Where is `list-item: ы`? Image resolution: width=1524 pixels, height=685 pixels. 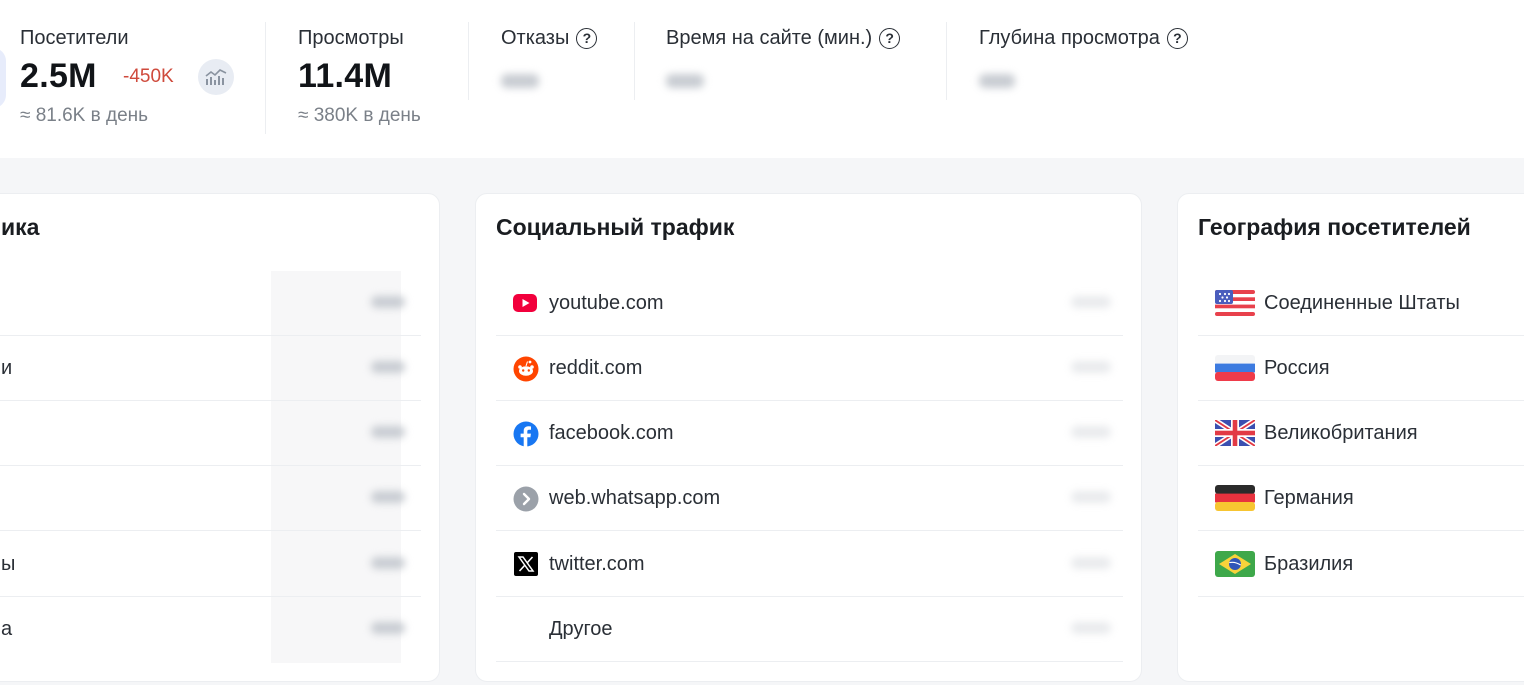
list-item: ы is located at coordinates (210, 564).